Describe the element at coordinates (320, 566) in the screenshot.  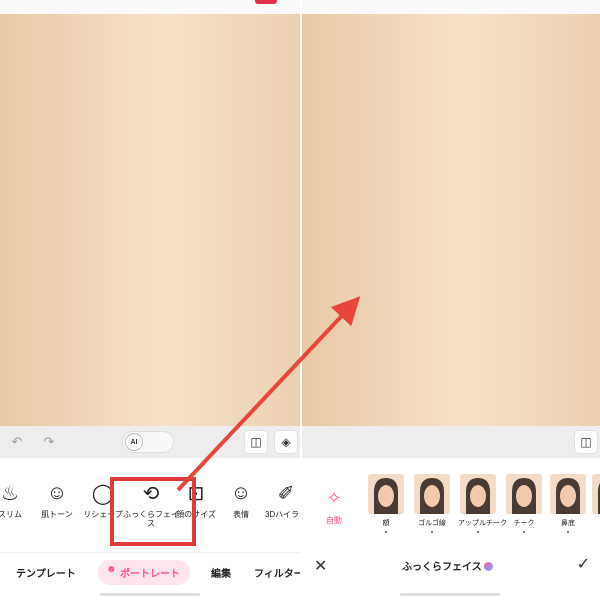
I see `close-icon: ✕` at that location.